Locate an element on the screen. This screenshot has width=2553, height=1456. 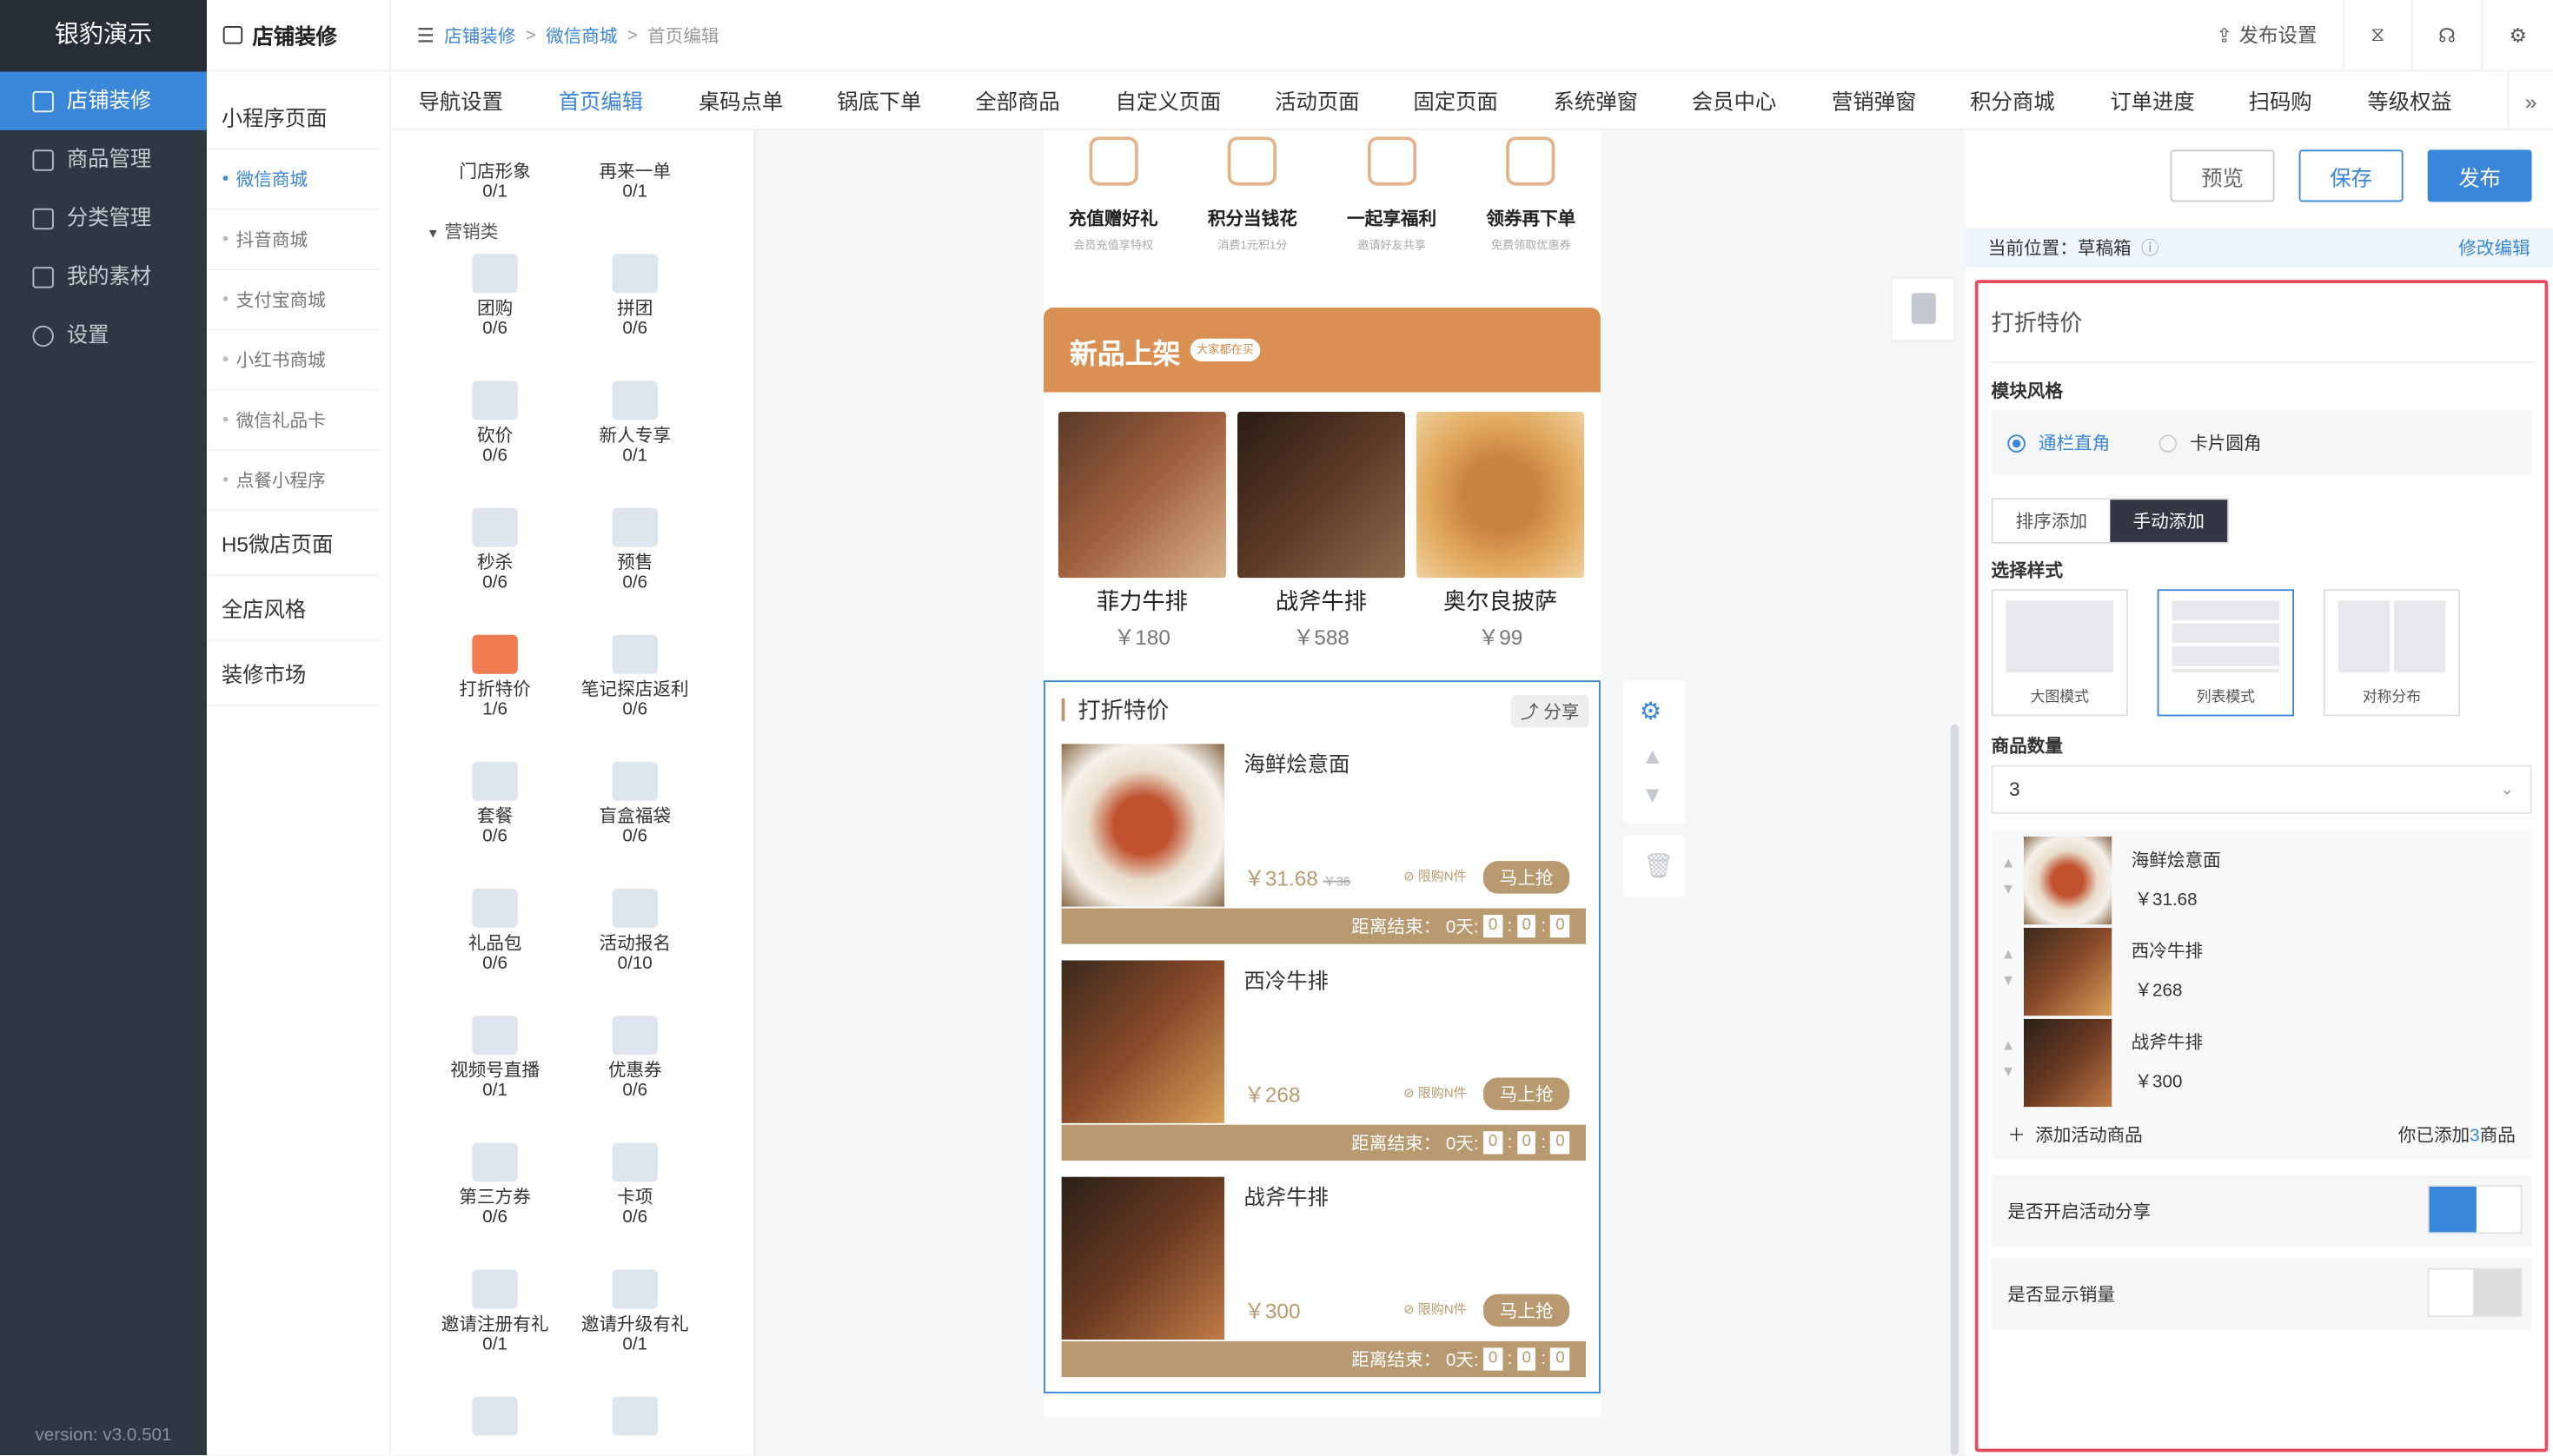
preview-button: 预览 is located at coordinates (2222, 175).